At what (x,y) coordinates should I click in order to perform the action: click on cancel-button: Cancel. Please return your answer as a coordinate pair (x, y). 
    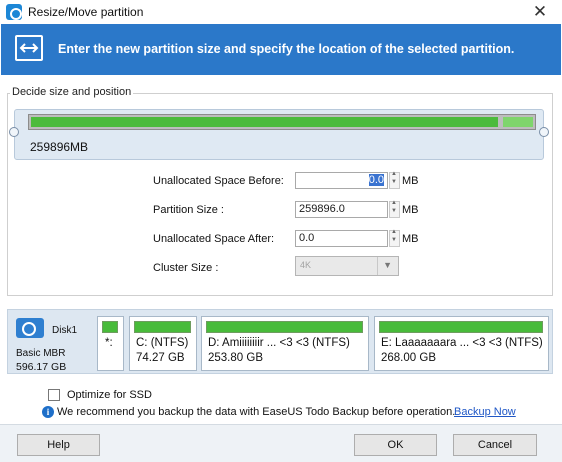
    Looking at the image, I should click on (495, 445).